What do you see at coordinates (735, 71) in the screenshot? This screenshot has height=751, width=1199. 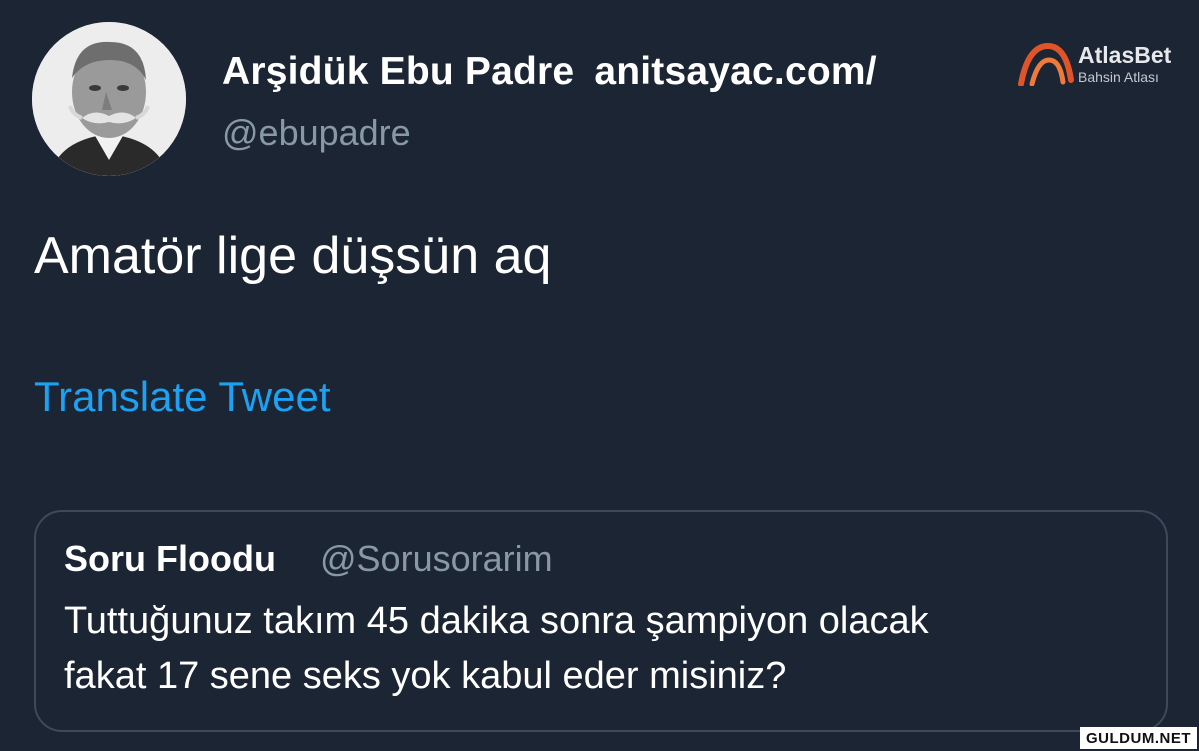 I see `author-name-suffix: anitsayac.com/` at bounding box center [735, 71].